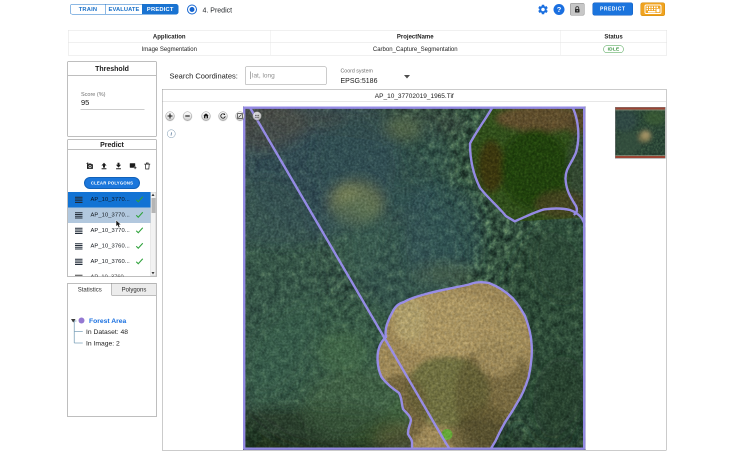  What do you see at coordinates (107, 332) in the screenshot?
I see `svg-text: In Dataset: 48` at bounding box center [107, 332].